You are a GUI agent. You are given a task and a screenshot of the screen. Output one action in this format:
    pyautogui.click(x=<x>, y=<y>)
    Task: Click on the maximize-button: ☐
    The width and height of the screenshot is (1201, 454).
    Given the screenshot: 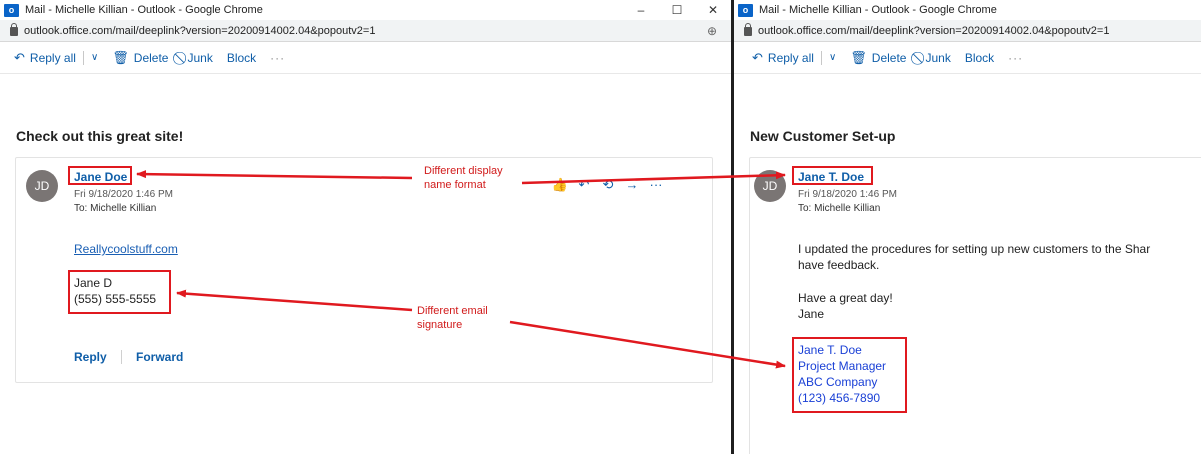 What is the action you would take?
    pyautogui.click(x=677, y=10)
    